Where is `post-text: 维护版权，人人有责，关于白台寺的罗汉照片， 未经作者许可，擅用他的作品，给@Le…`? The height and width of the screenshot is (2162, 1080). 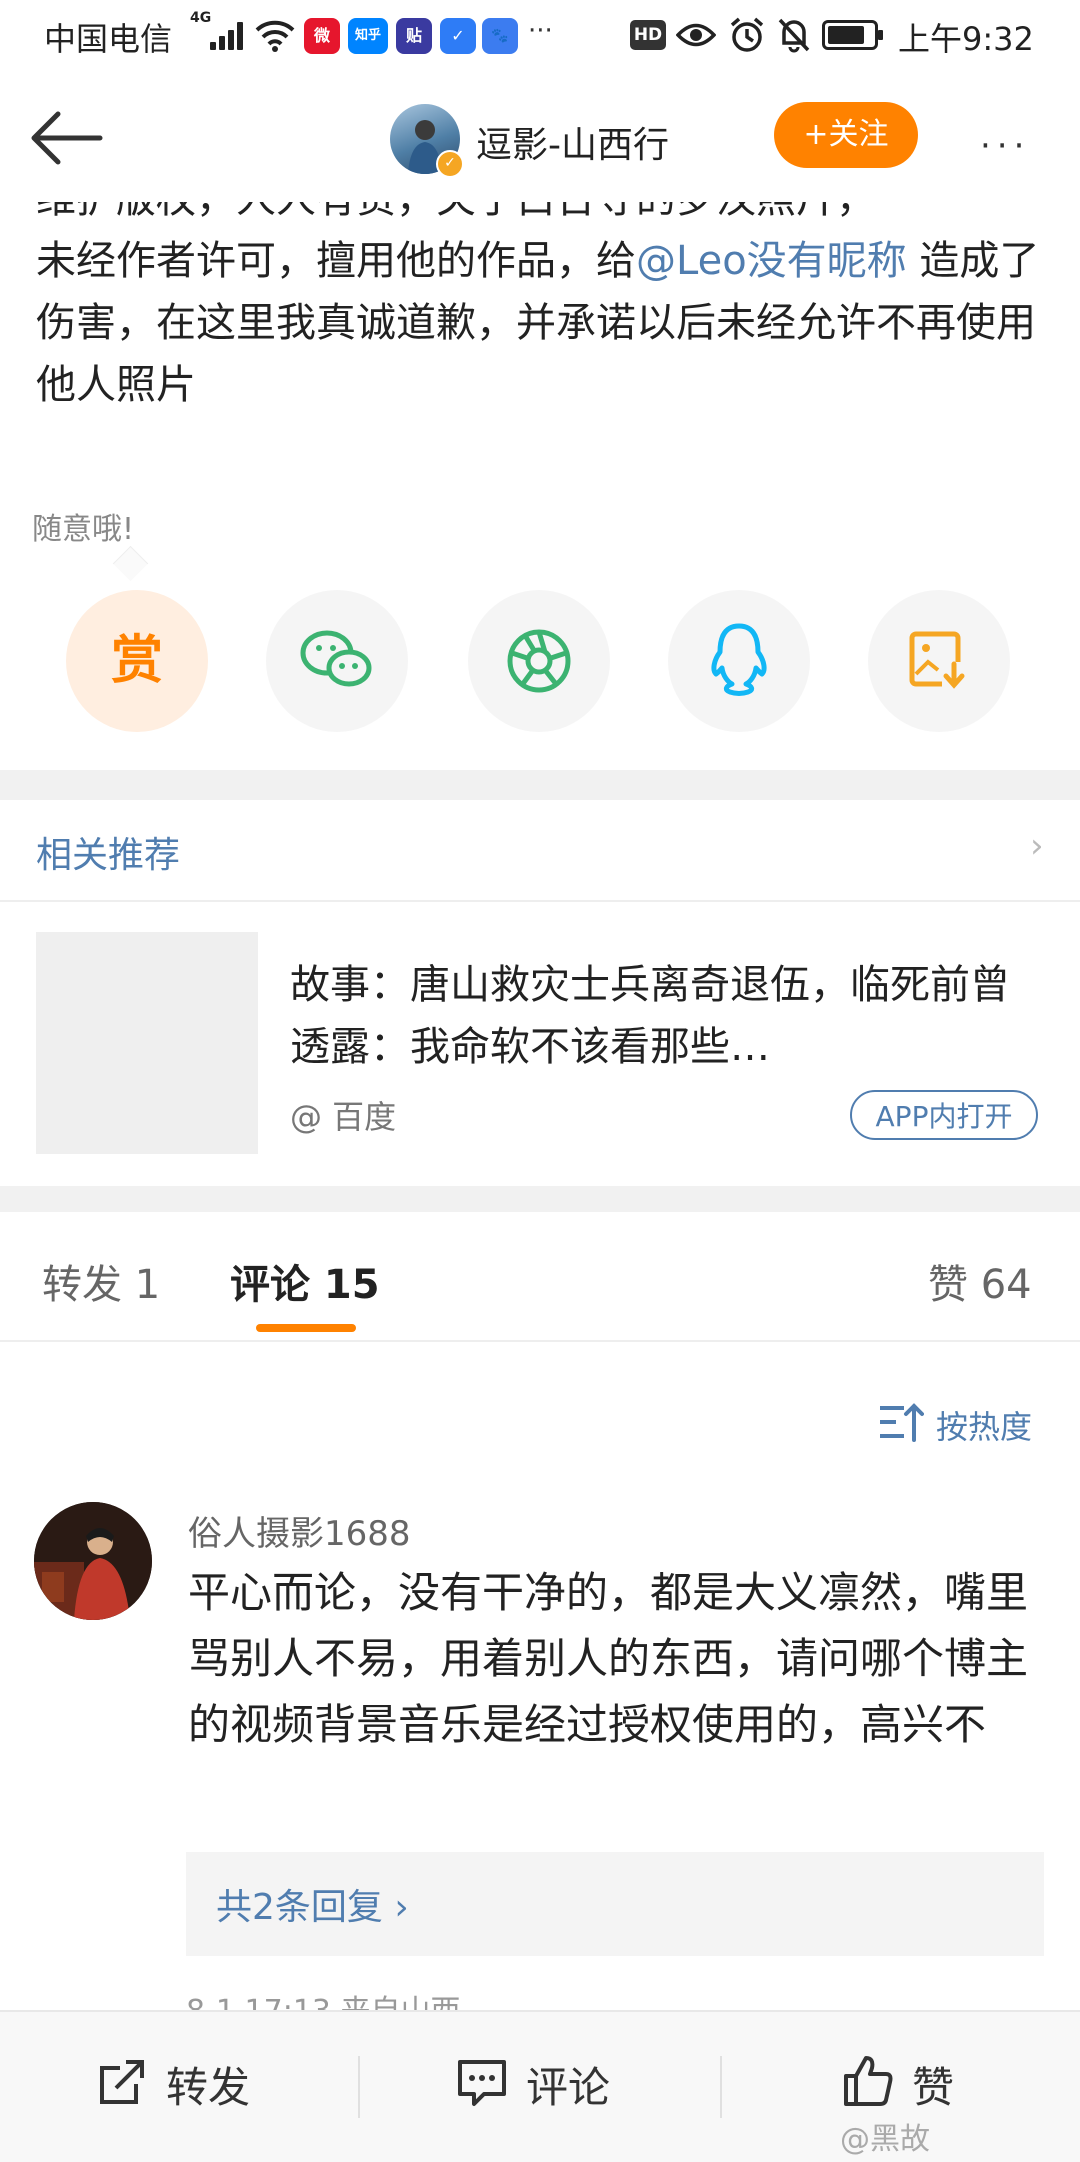
post-text: 维护版权，人人有责，关于白台寺的罗汉照片， 未经作者许可，擅用他的作品，给@Le… is located at coordinates (541, 309).